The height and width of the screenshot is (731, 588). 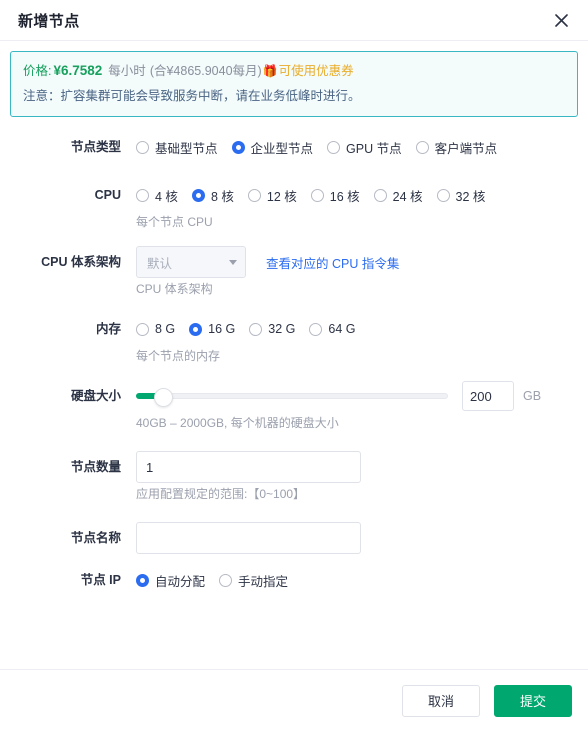 I want to click on radio-label: 手动指定, so click(x=263, y=581).